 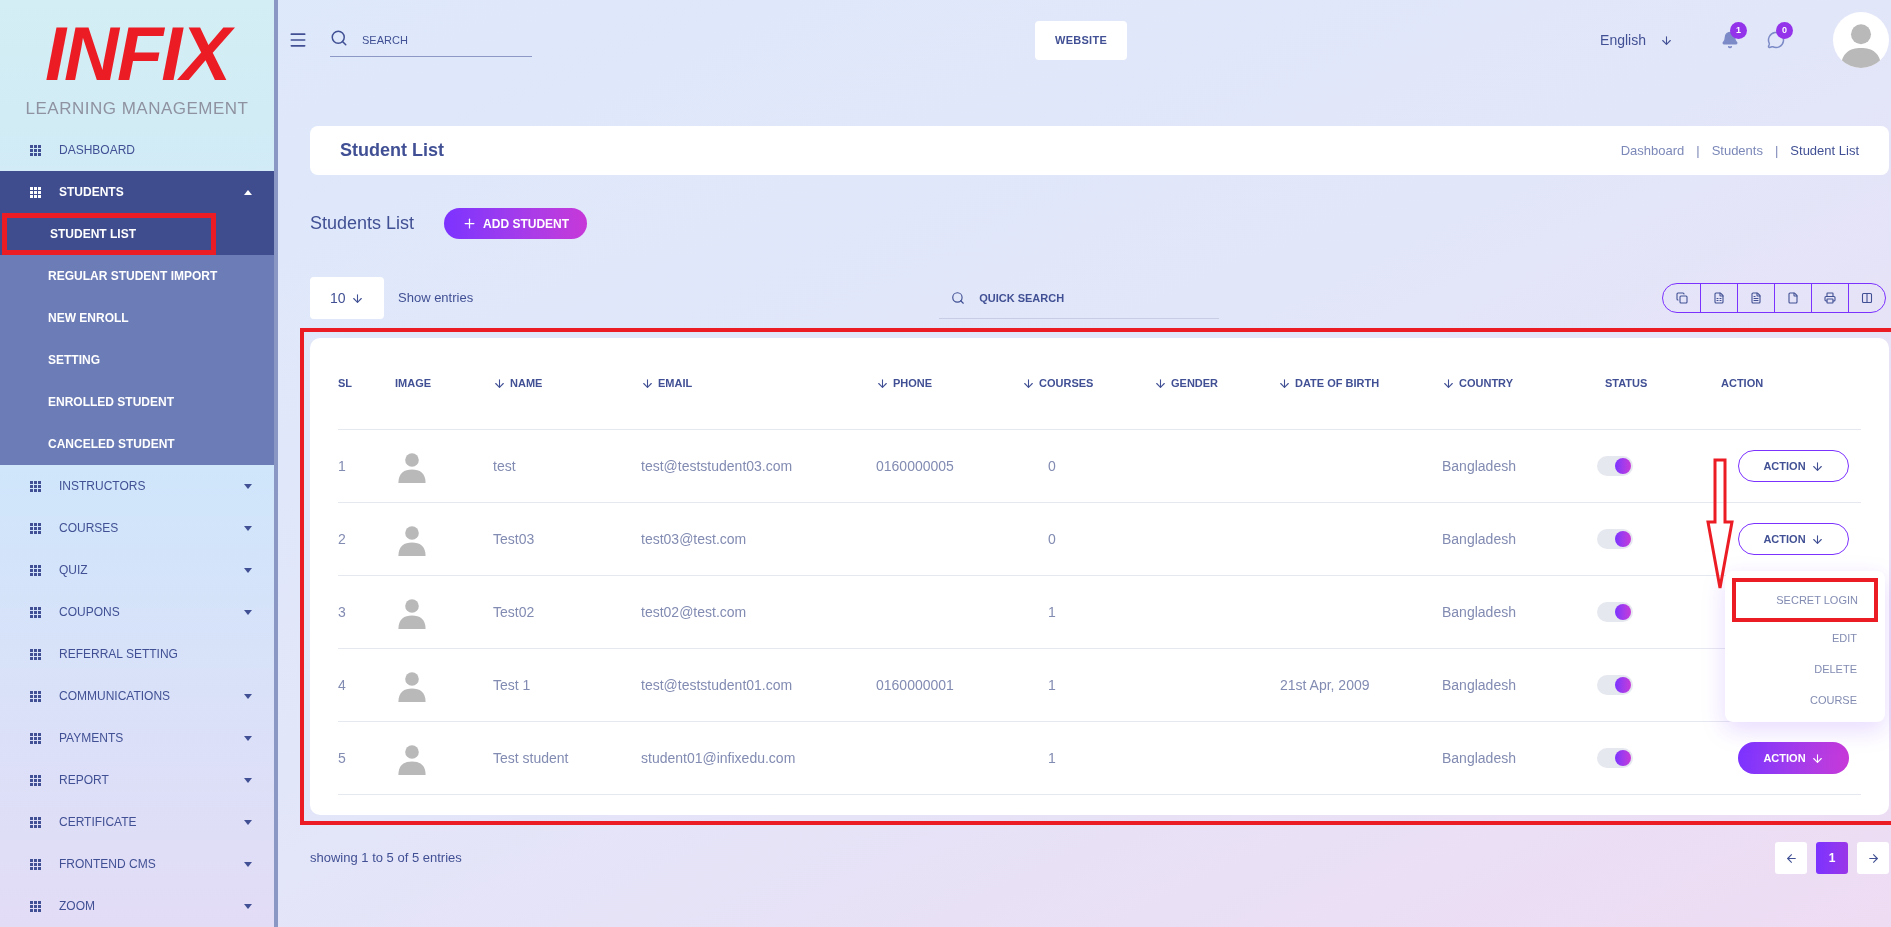 I want to click on dropdown-item: EDIT, so click(x=1854, y=638).